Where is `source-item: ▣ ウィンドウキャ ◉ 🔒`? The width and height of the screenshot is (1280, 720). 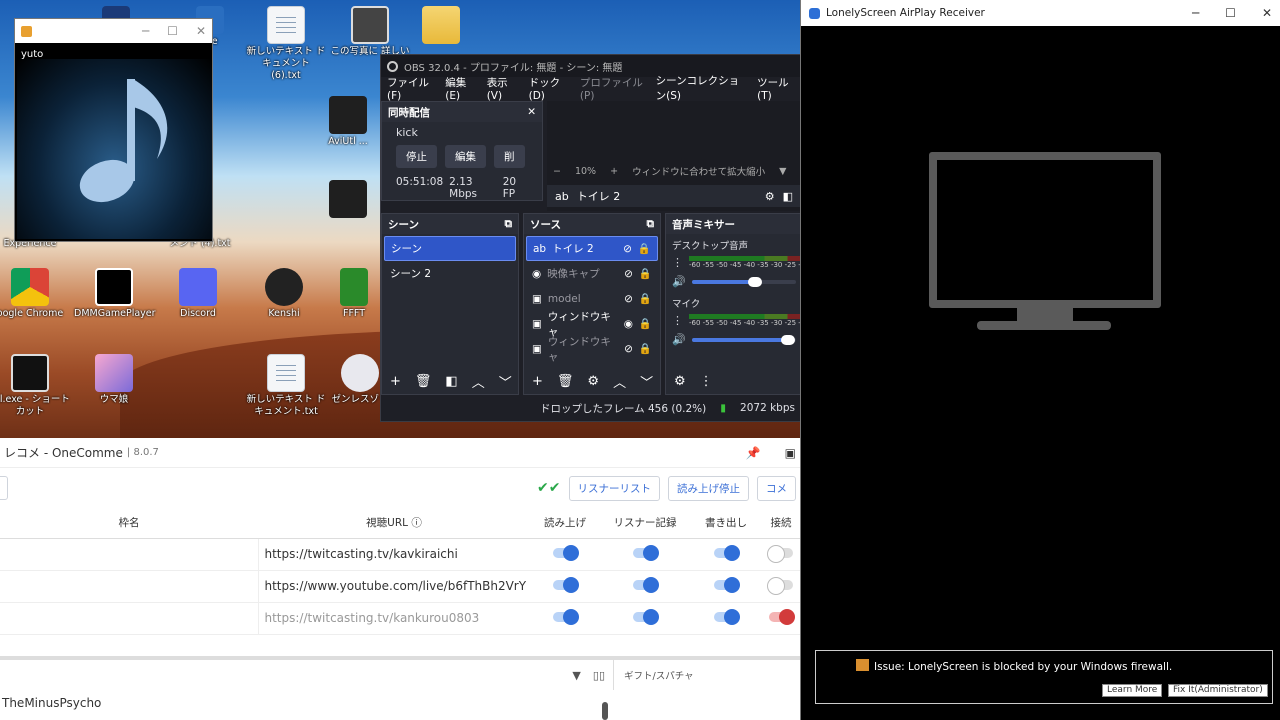
source-item: ▣ ウィンドウキャ ◉ 🔒 is located at coordinates (592, 324).